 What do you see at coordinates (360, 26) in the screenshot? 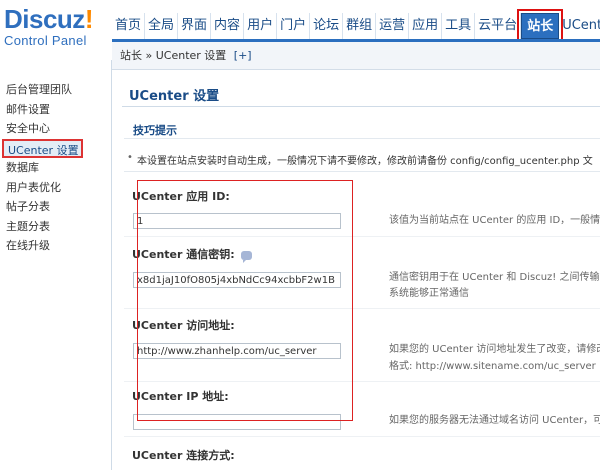
I see `nav-groups: 群组` at bounding box center [360, 26].